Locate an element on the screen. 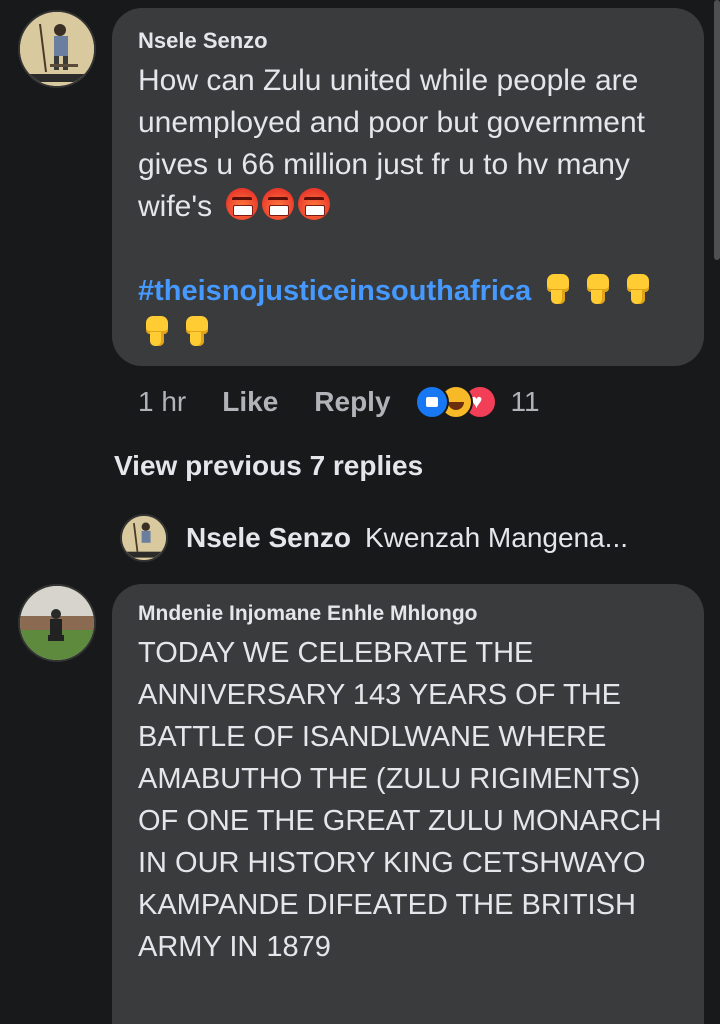  comment-text-line: OF ONE THE GREAT ZULU MONARCH is located at coordinates (400, 821).